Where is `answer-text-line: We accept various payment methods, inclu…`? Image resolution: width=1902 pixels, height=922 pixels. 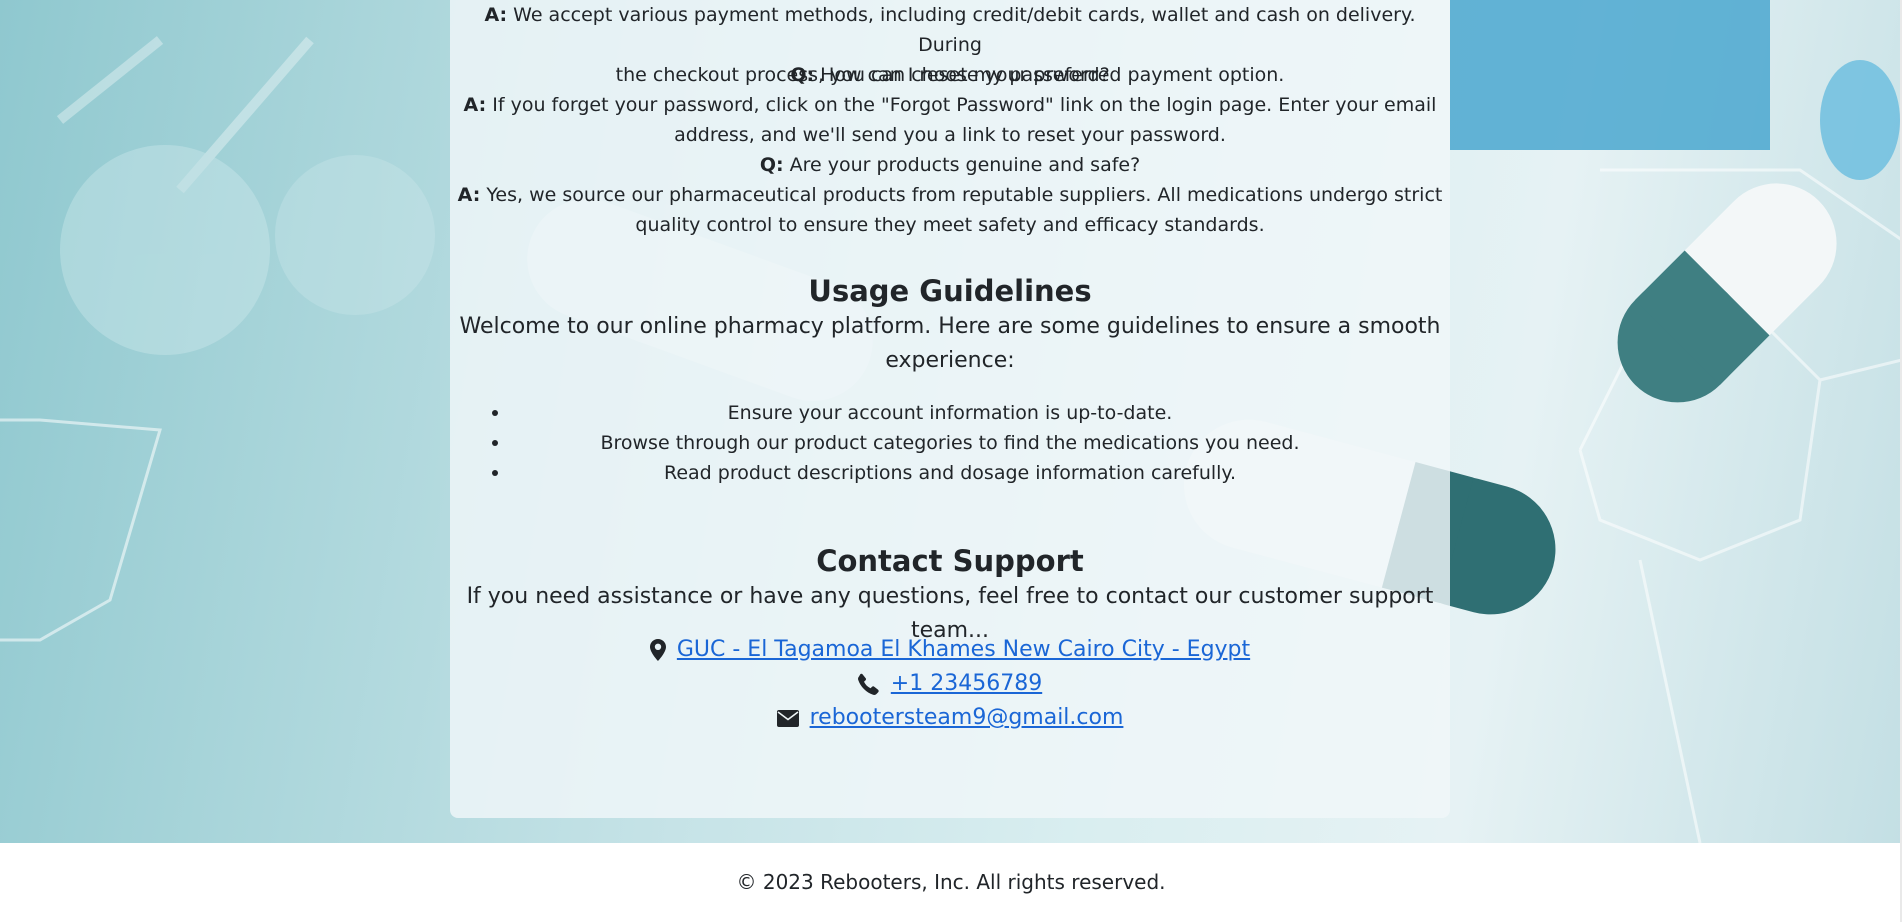 answer-text-line: We accept various payment methods, inclu… is located at coordinates (964, 30).